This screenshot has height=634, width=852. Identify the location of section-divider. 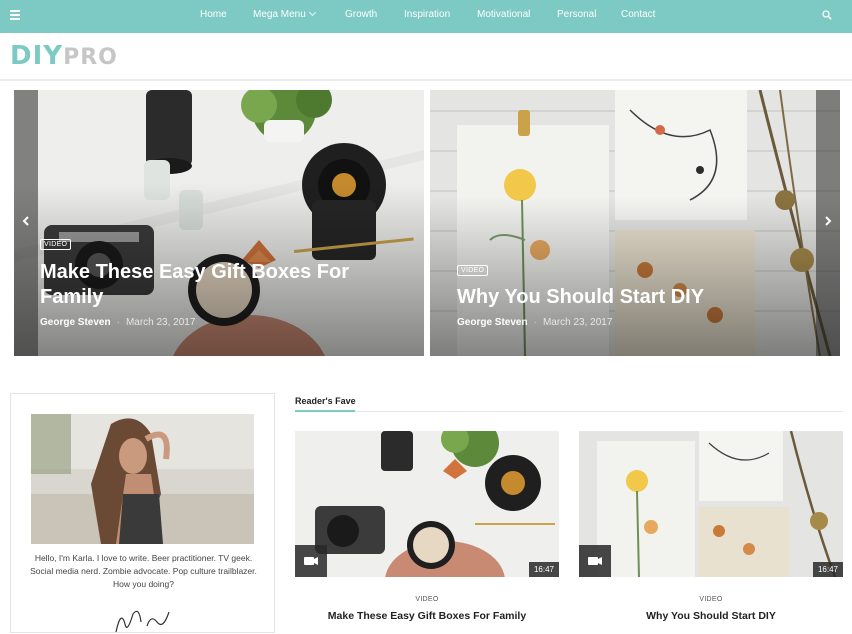
(569, 411).